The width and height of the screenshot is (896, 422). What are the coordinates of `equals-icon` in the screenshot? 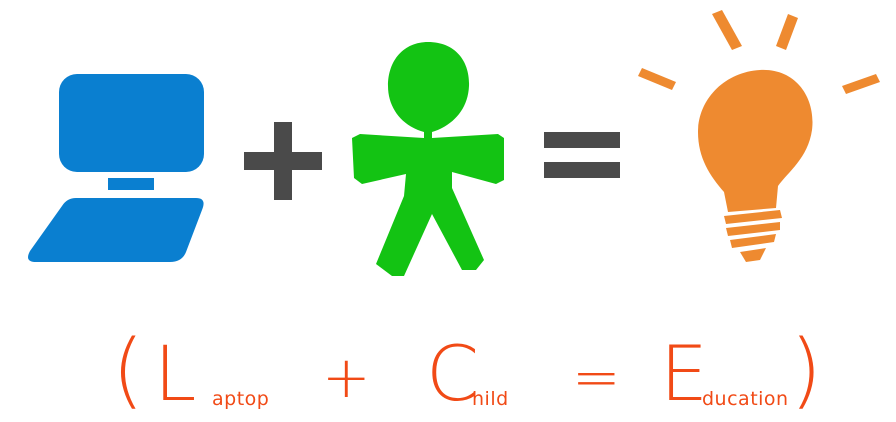 It's located at (582, 155).